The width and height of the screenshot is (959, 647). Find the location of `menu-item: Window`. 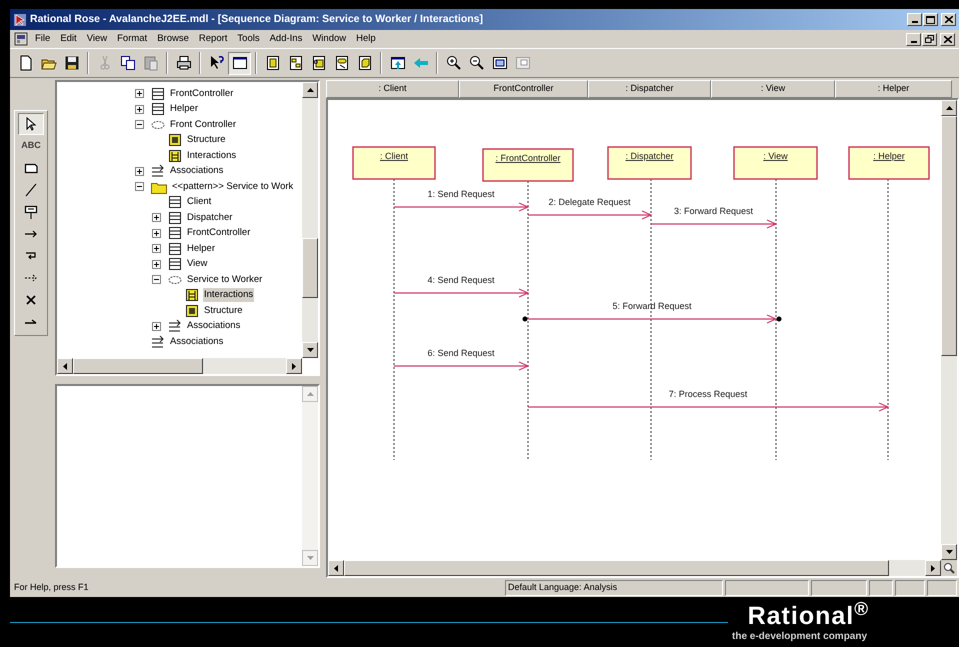

menu-item: Window is located at coordinates (329, 39).